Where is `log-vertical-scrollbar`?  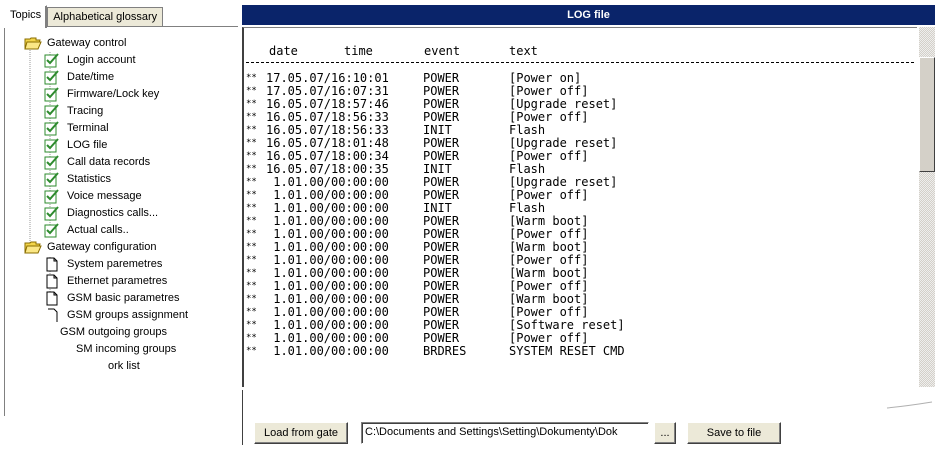 log-vertical-scrollbar is located at coordinates (927, 207).